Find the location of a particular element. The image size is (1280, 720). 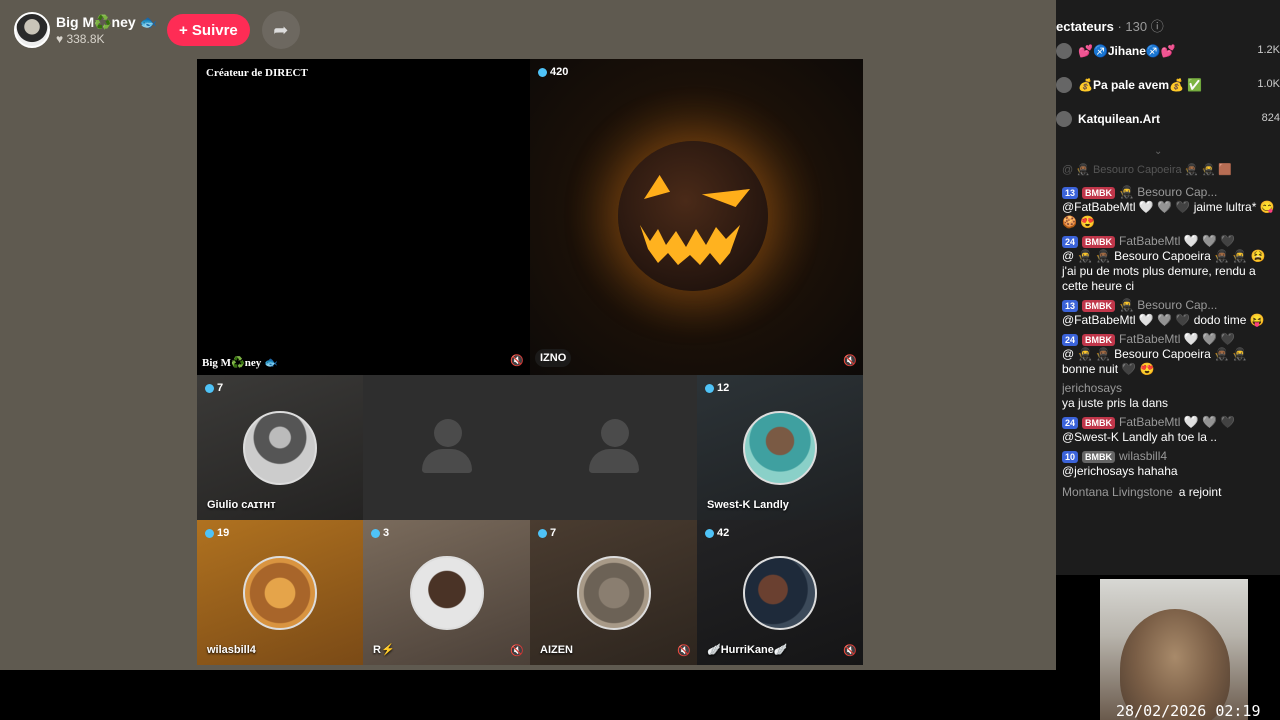

join-user: Montana Livingstone is located at coordinates (1117, 492).